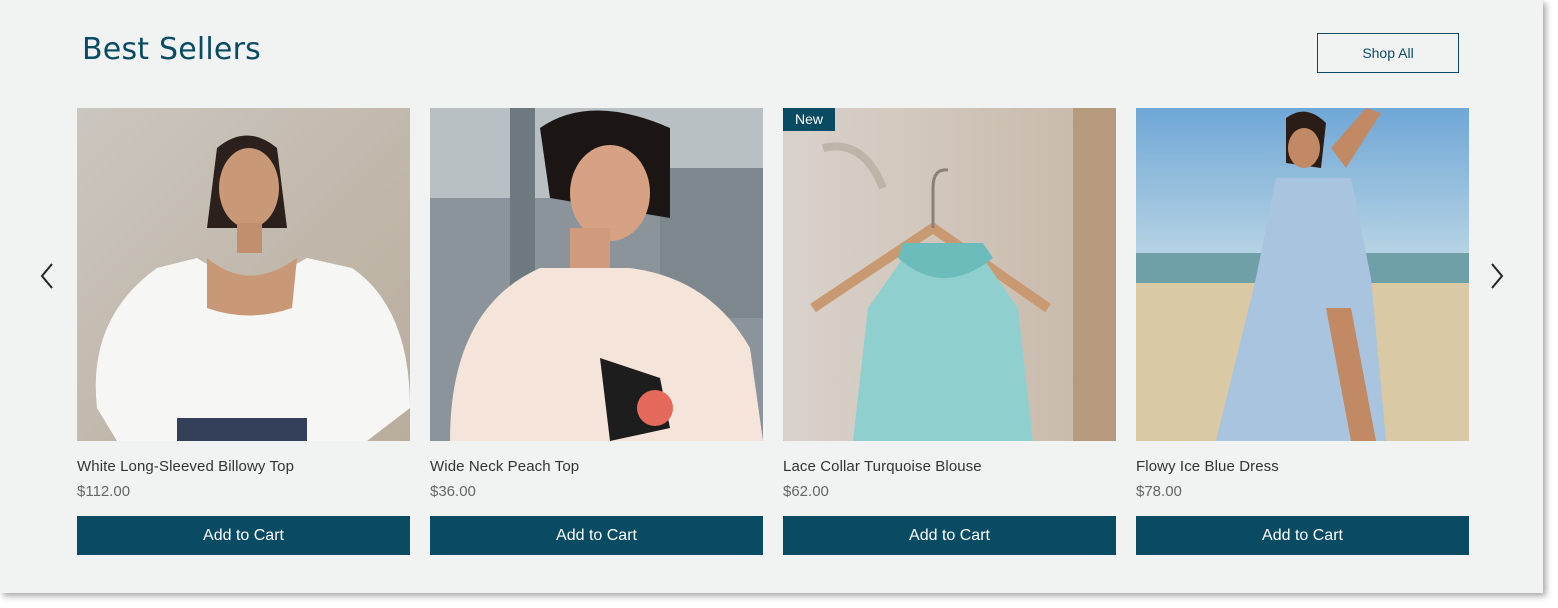 This screenshot has height=608, width=1558. Describe the element at coordinates (949, 274) in the screenshot. I see `product-image: New` at that location.